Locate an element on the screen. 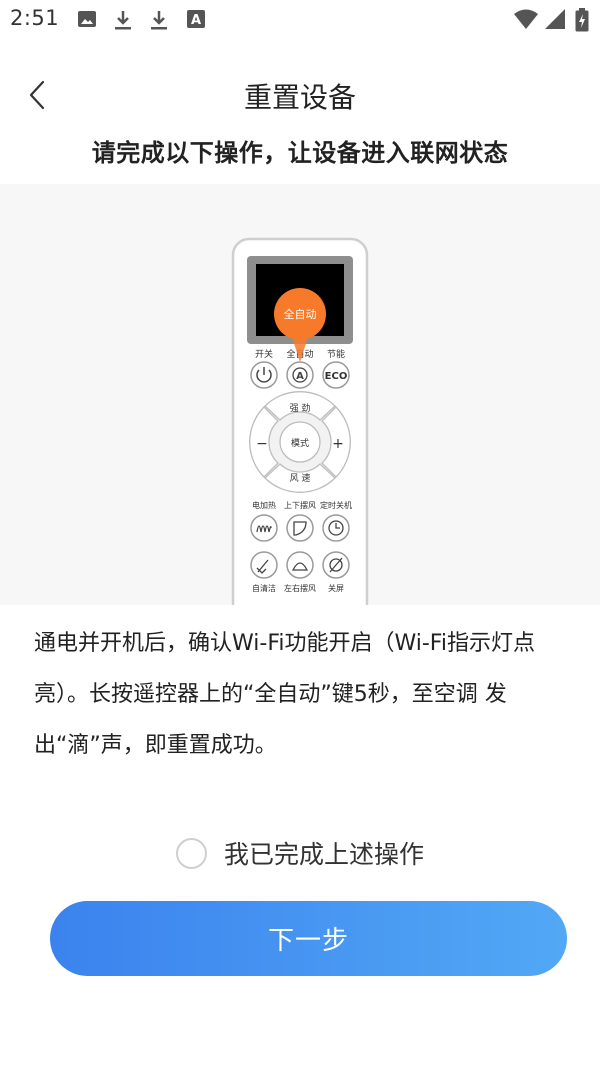 This screenshot has width=600, height=1066. confirm-label: 我已完成上述操作 is located at coordinates (324, 853).